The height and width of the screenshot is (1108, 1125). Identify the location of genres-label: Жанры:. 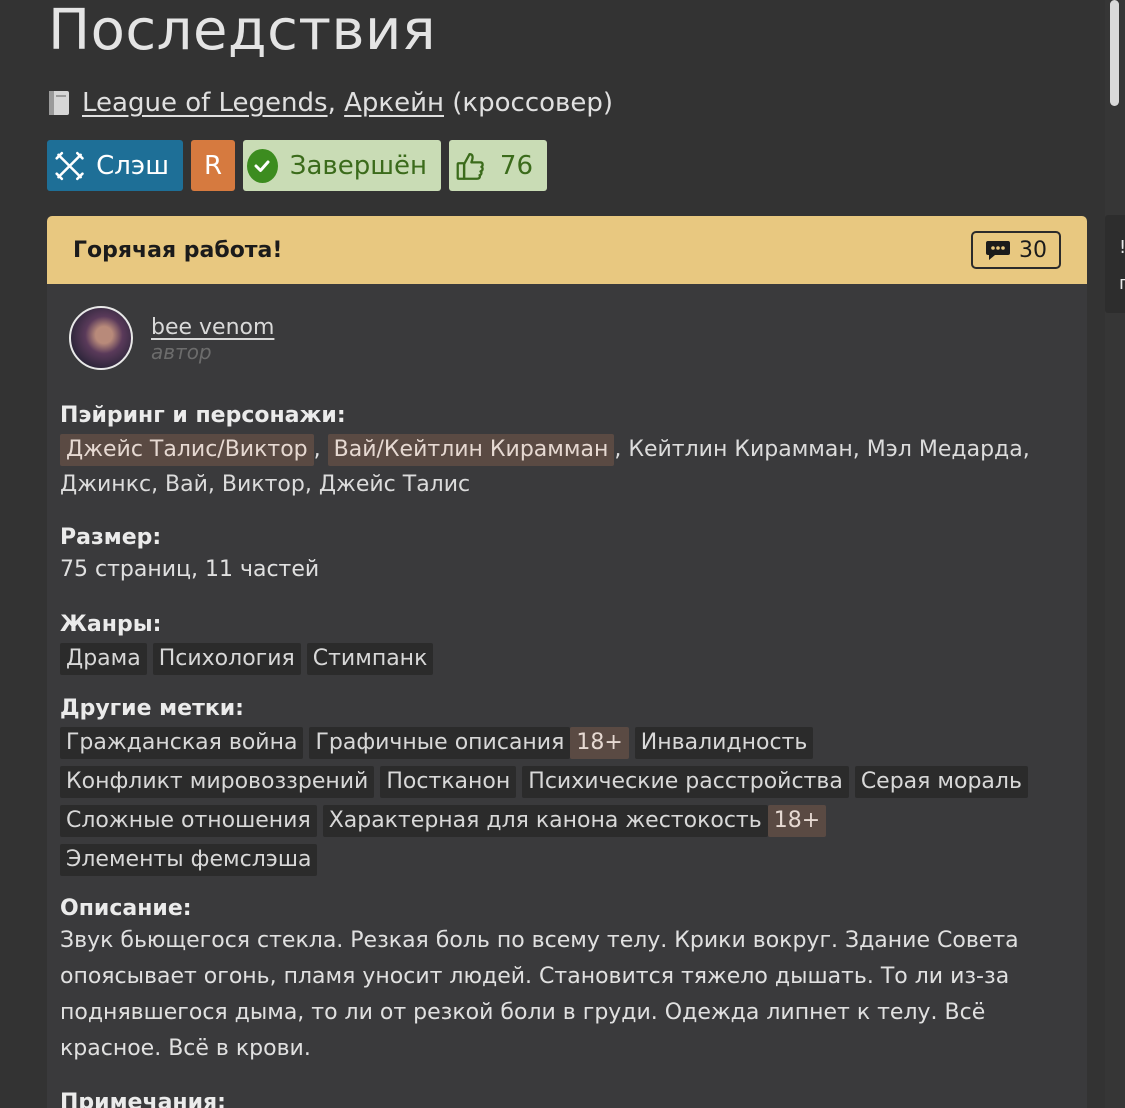
(111, 624).